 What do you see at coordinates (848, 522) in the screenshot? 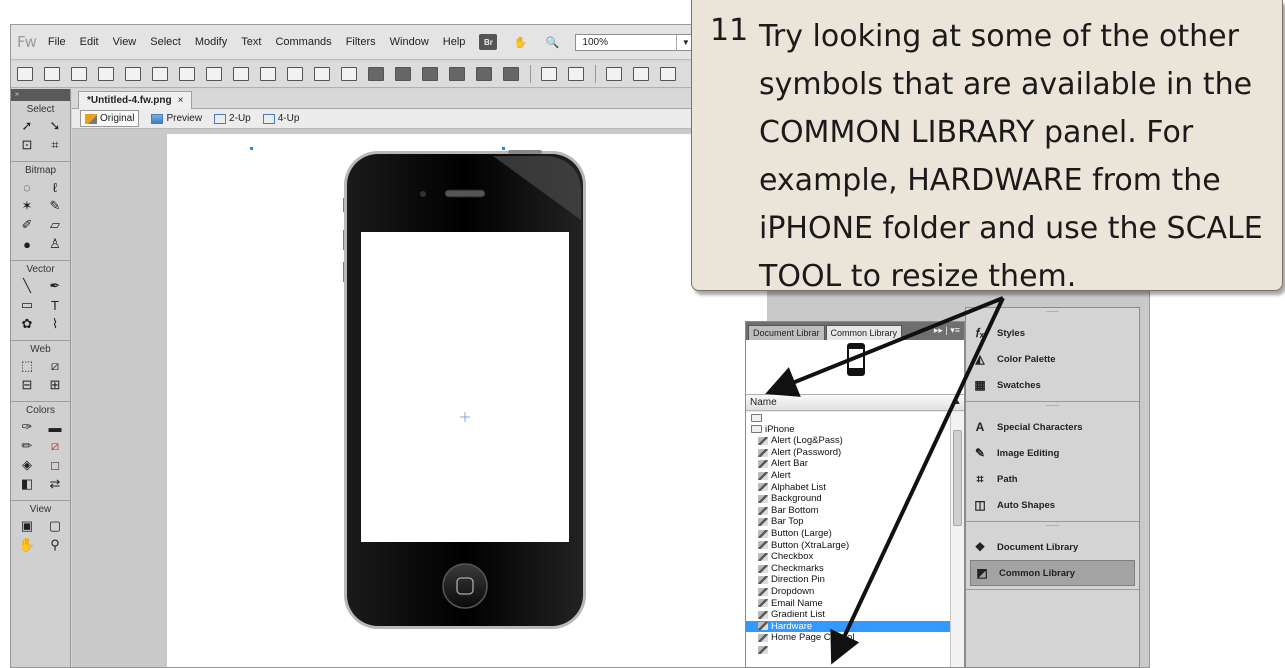
I see `library-item: Bar Top` at bounding box center [848, 522].